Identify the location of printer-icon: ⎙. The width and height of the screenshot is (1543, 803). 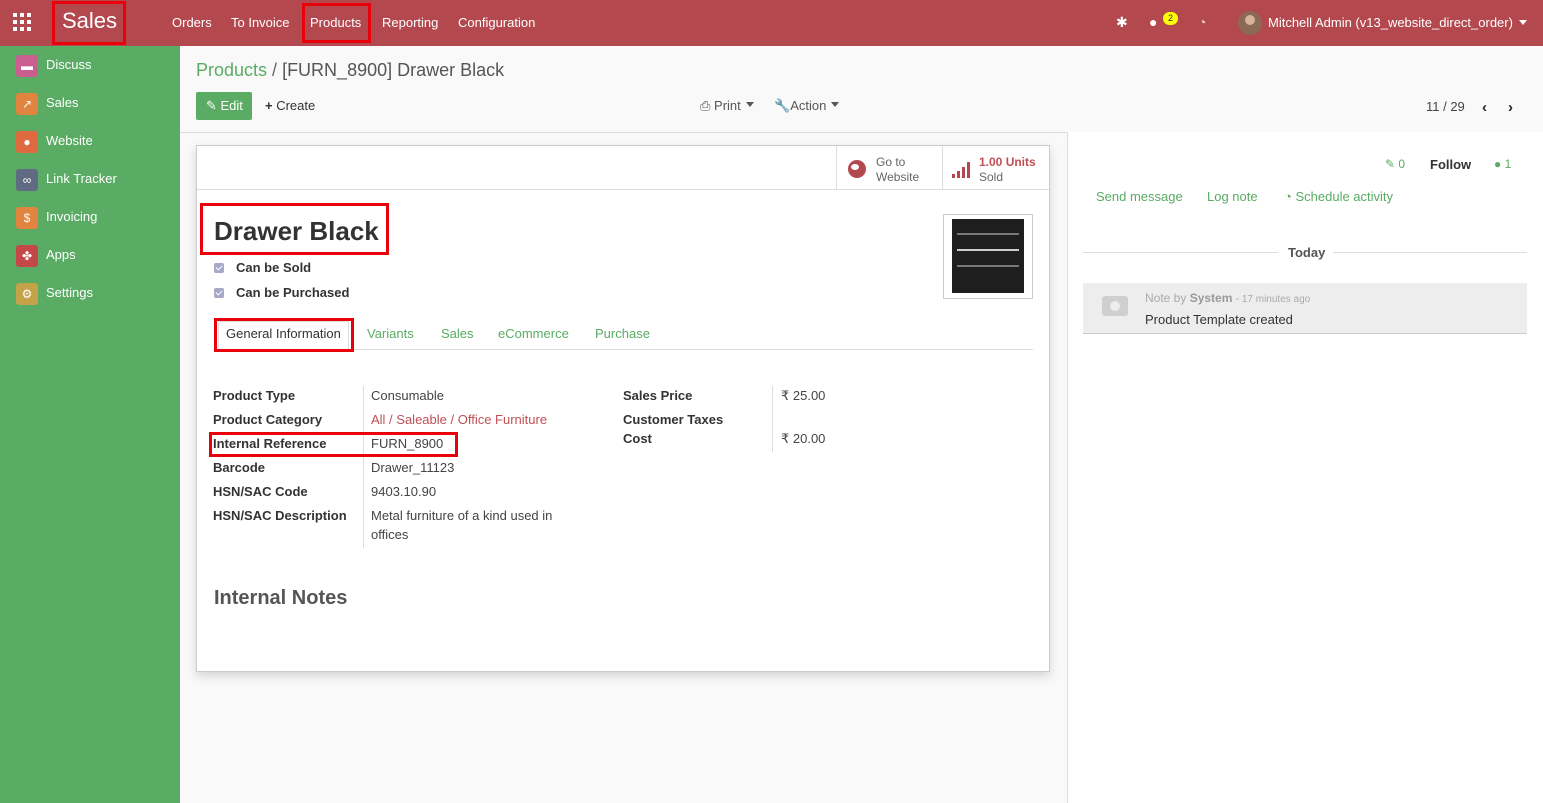
(705, 105).